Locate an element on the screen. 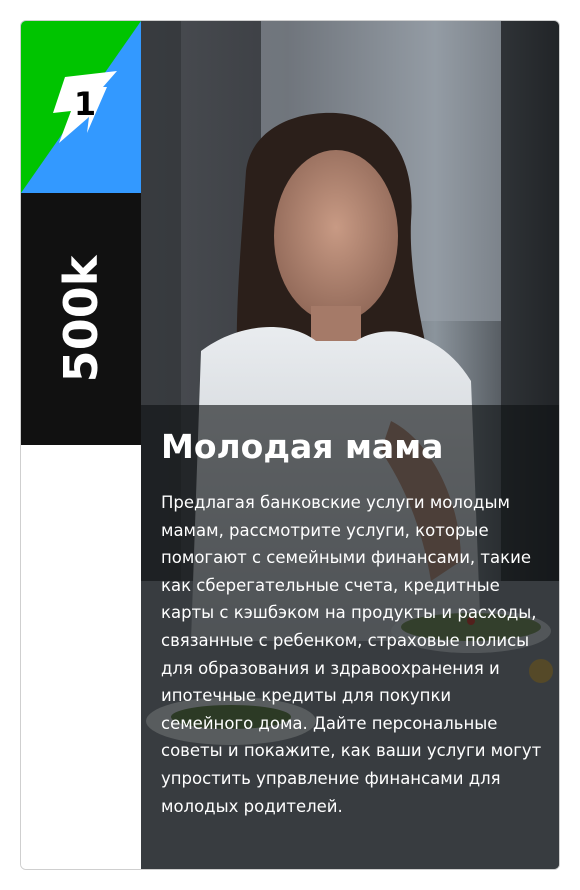  rank-badge: 1 is located at coordinates (81, 107).